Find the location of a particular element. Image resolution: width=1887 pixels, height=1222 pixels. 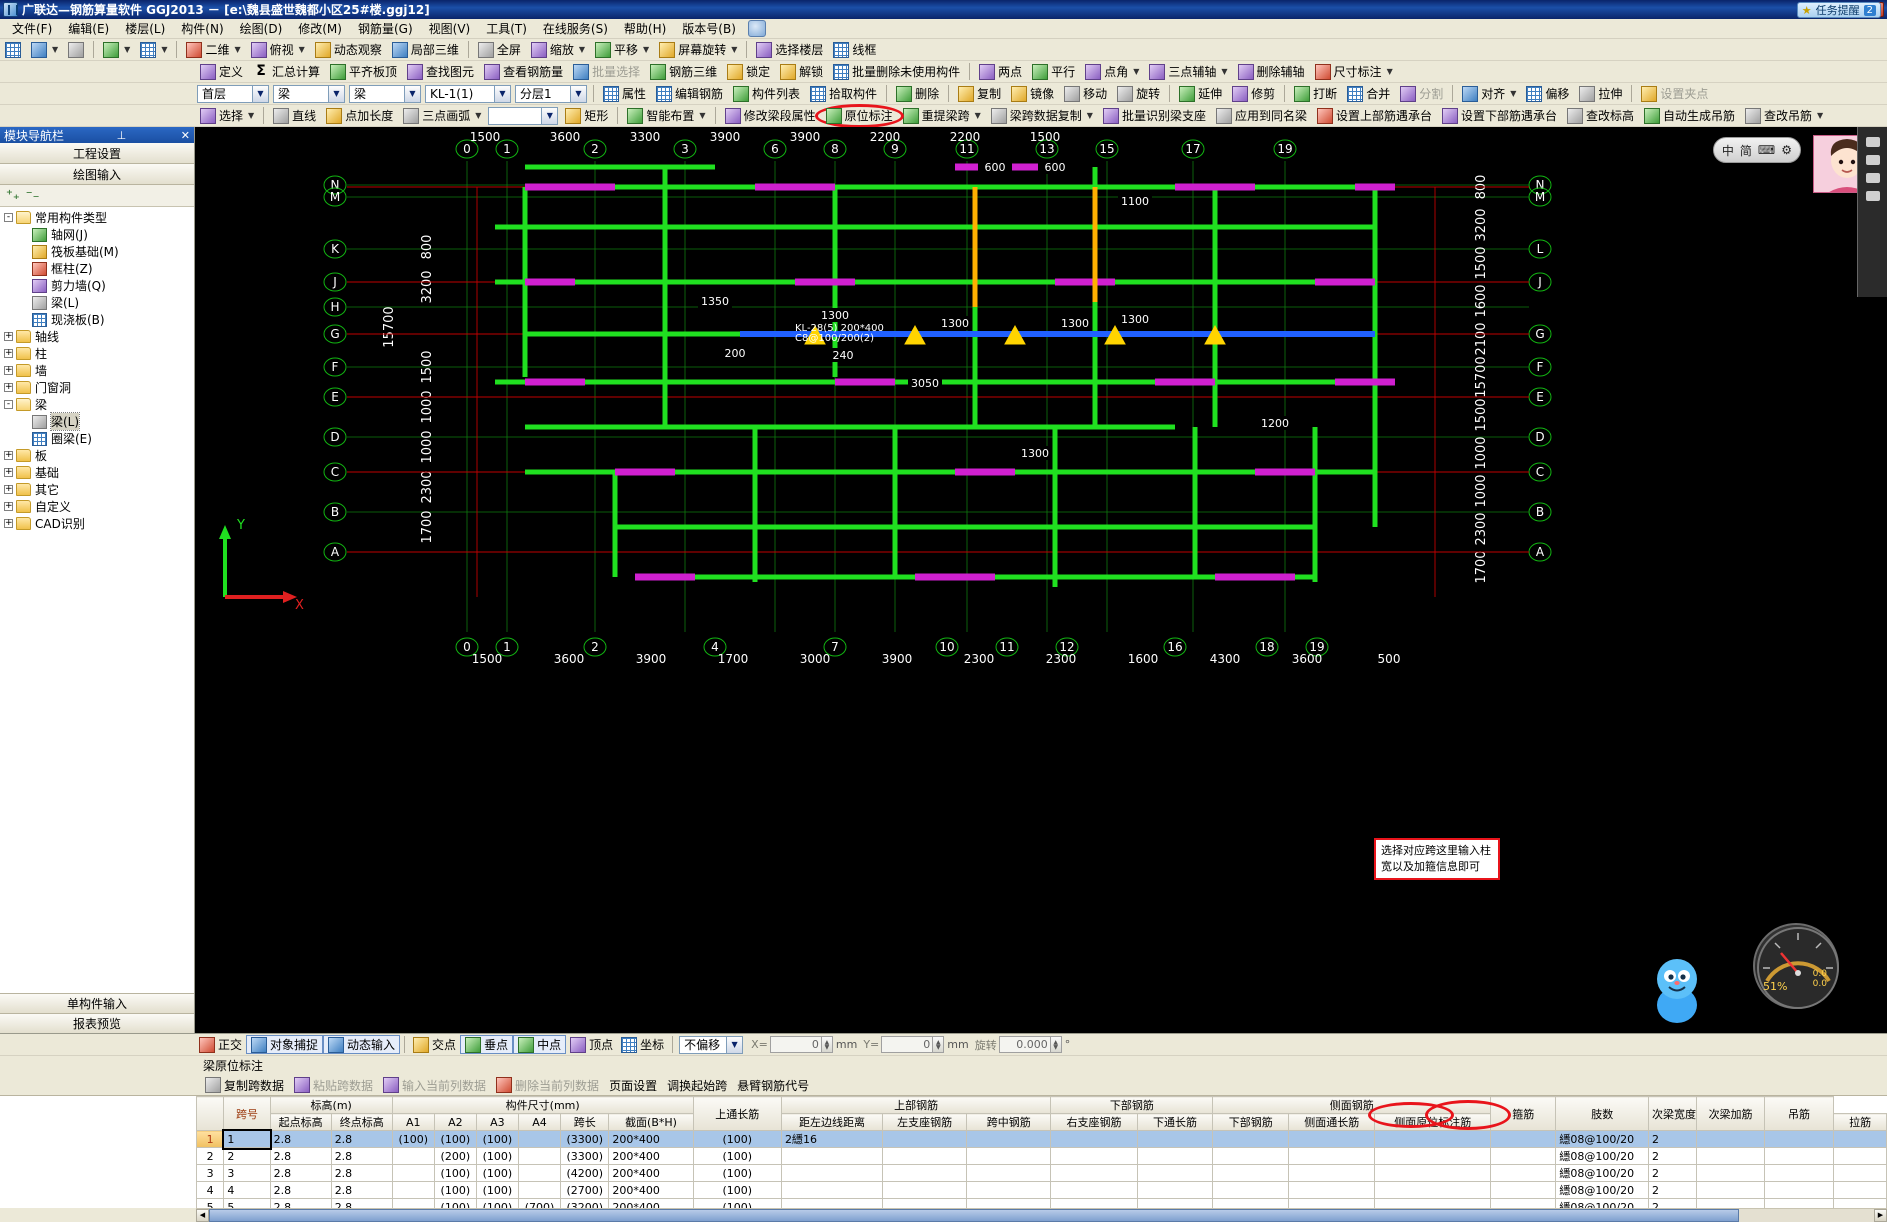

grid-subheader-截面(B*H): 截面(B*H) is located at coordinates (651, 1122).